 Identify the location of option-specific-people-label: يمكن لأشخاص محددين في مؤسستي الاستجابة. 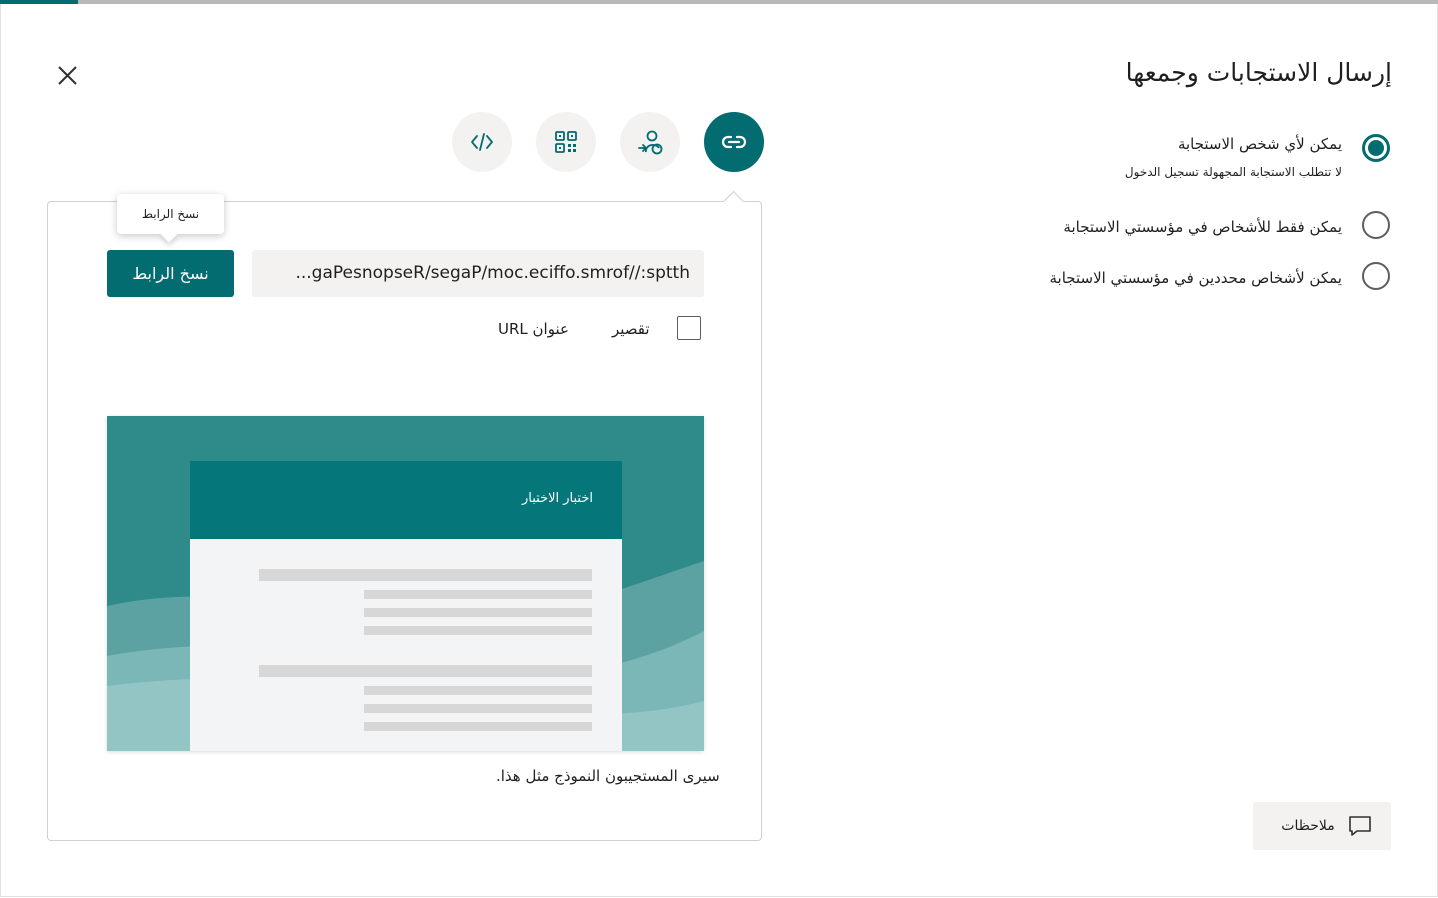
(1196, 278).